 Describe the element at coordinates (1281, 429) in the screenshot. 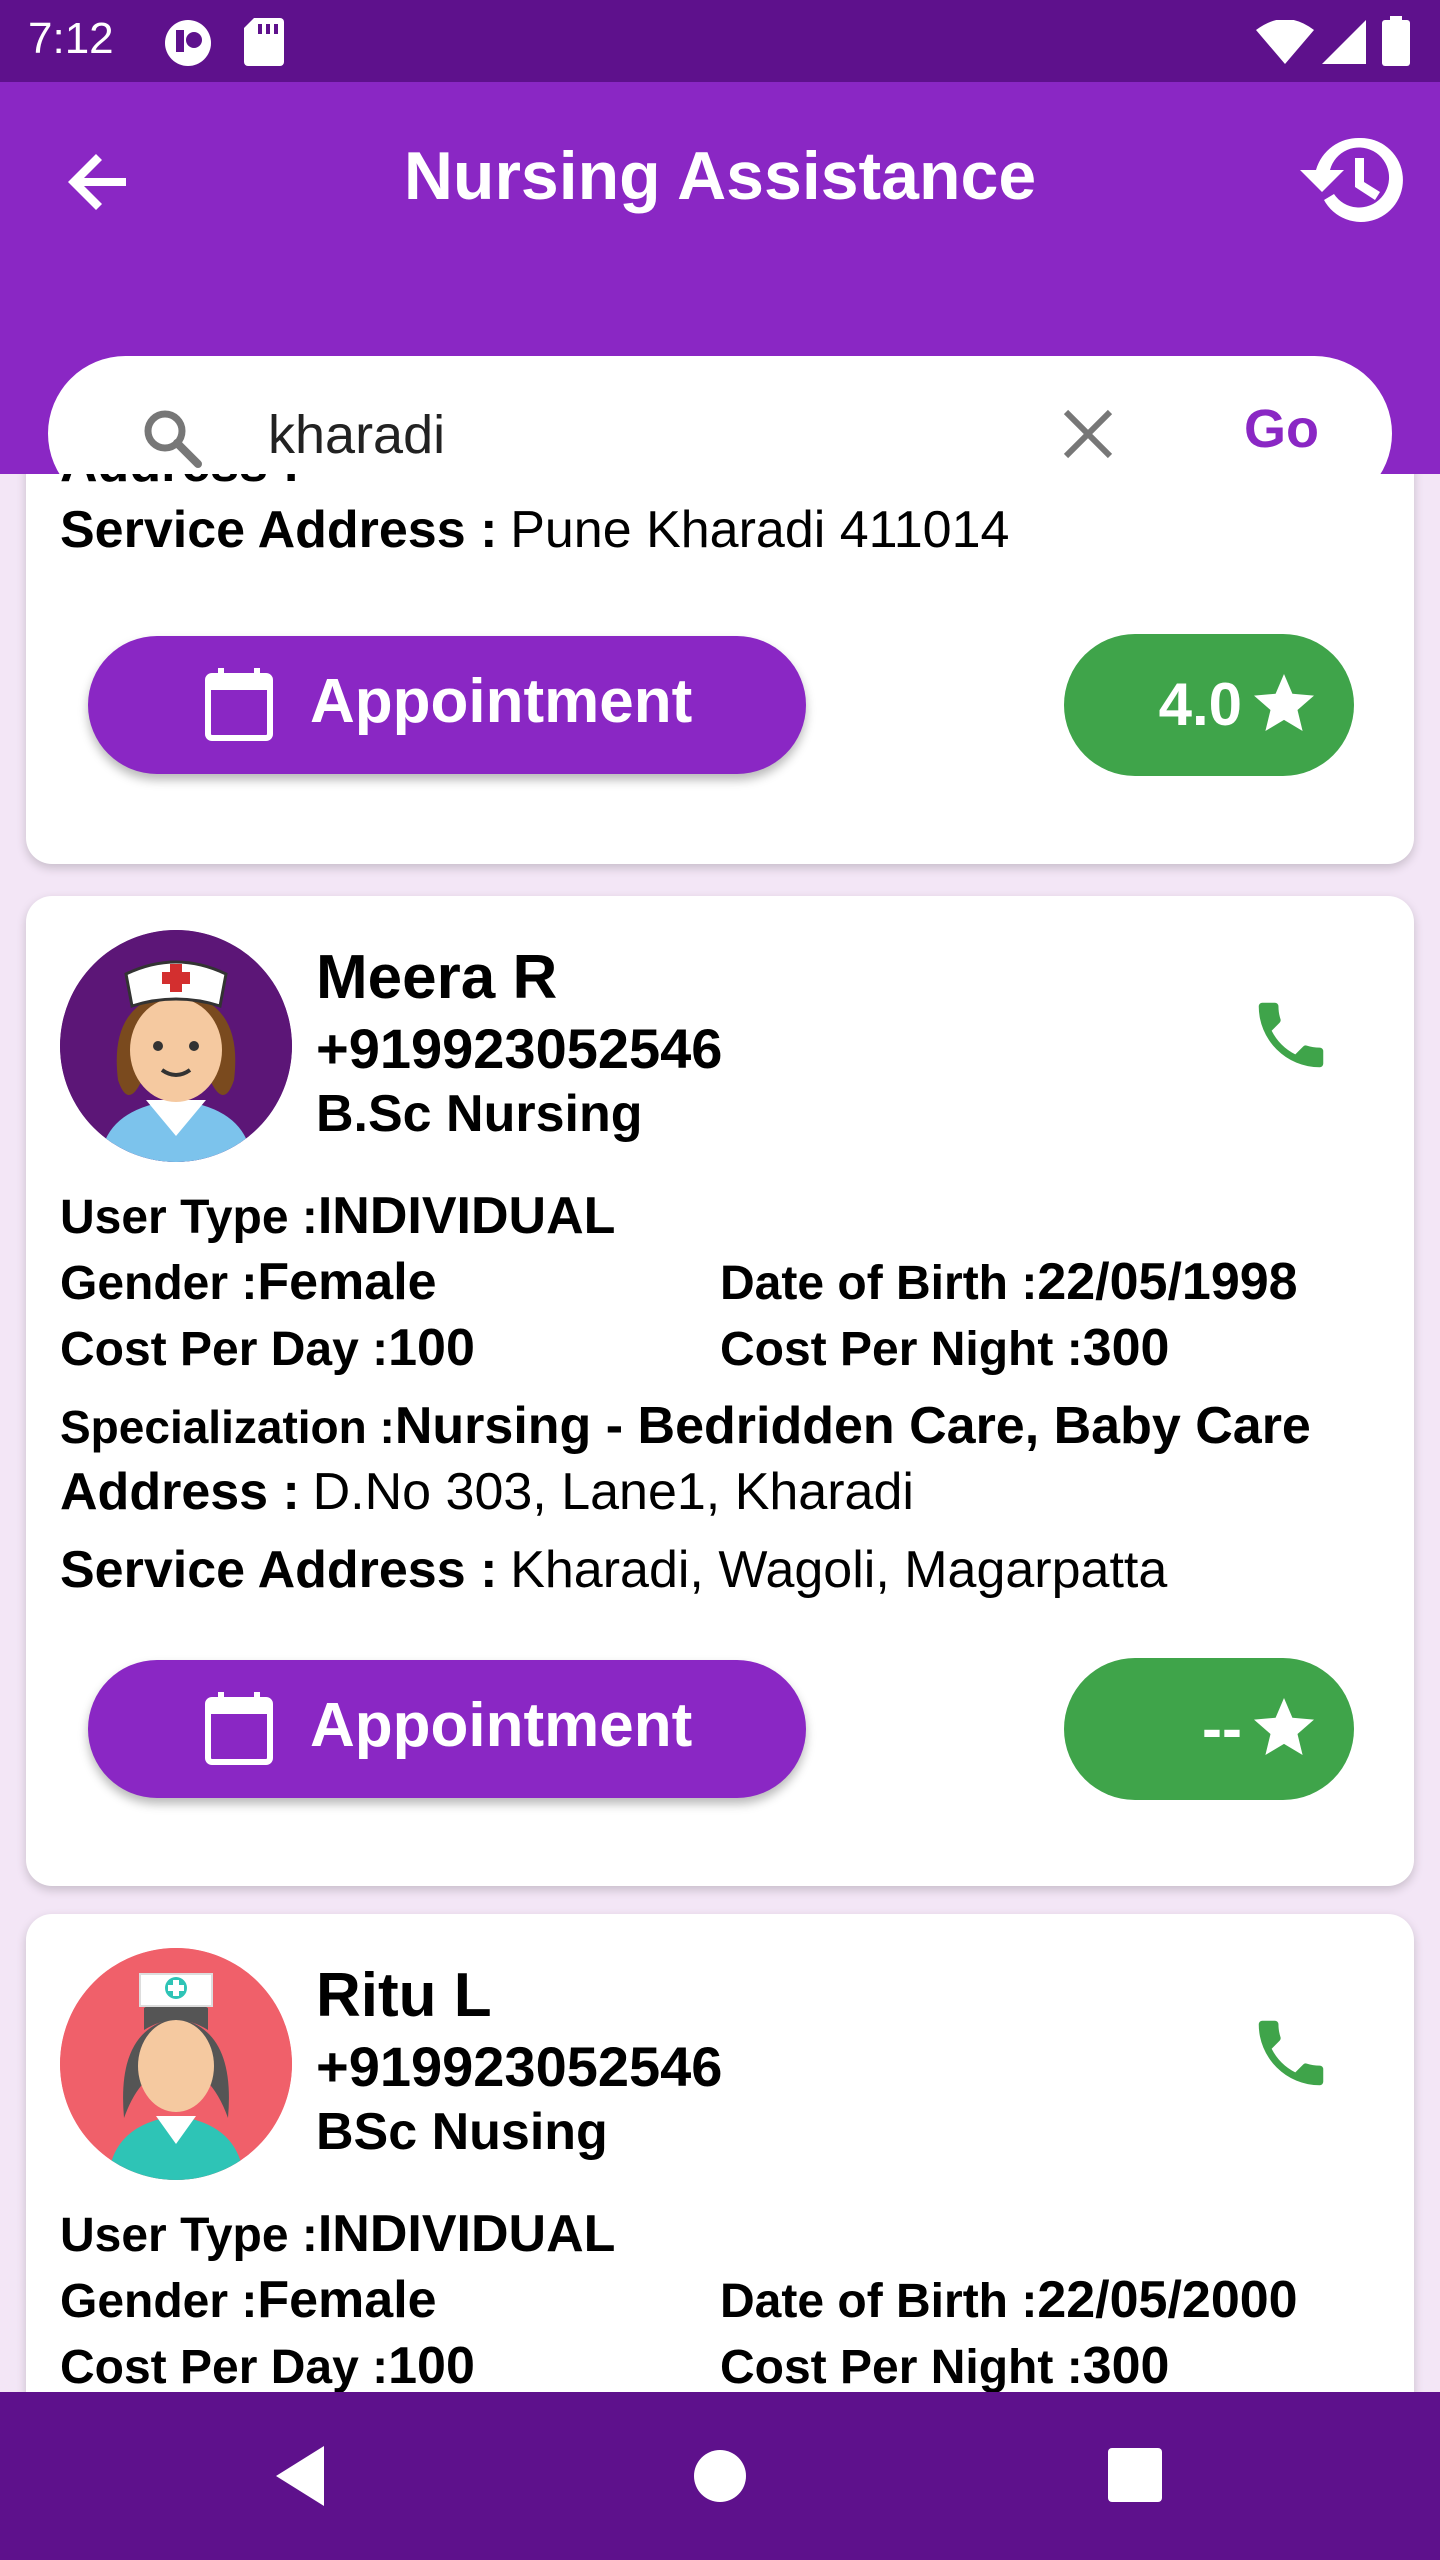

I see `go-button: Go` at that location.